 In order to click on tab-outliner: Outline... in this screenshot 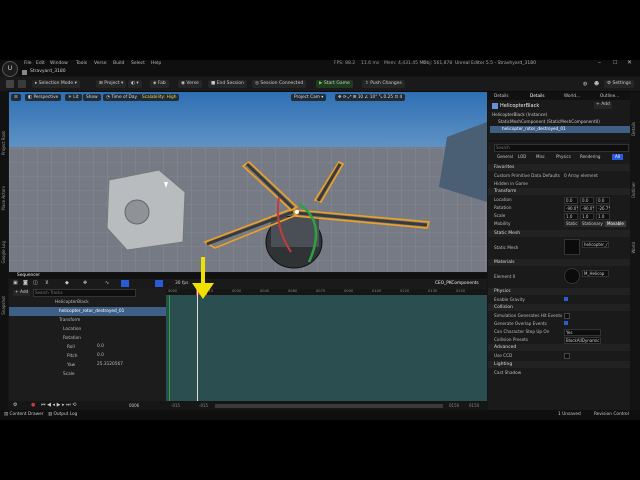, I will do `click(609, 95)`.